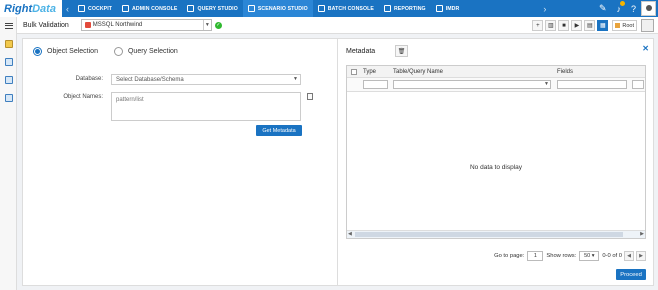 The image size is (658, 290). I want to click on type-filter-input, so click(375, 84).